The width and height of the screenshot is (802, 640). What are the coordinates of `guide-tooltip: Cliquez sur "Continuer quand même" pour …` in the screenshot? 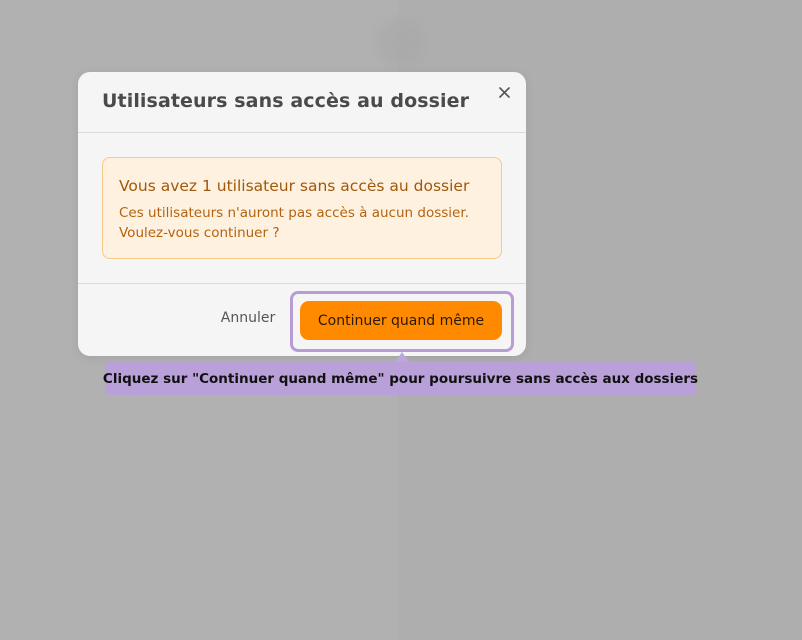 It's located at (400, 378).